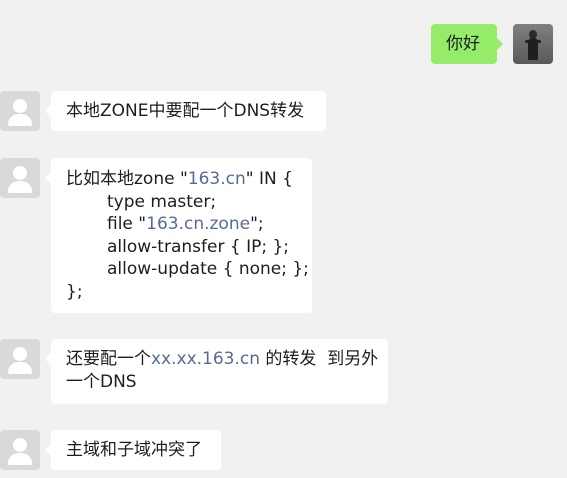 The image size is (567, 478). What do you see at coordinates (108, 359) in the screenshot?
I see `message-text: 还要配一个` at bounding box center [108, 359].